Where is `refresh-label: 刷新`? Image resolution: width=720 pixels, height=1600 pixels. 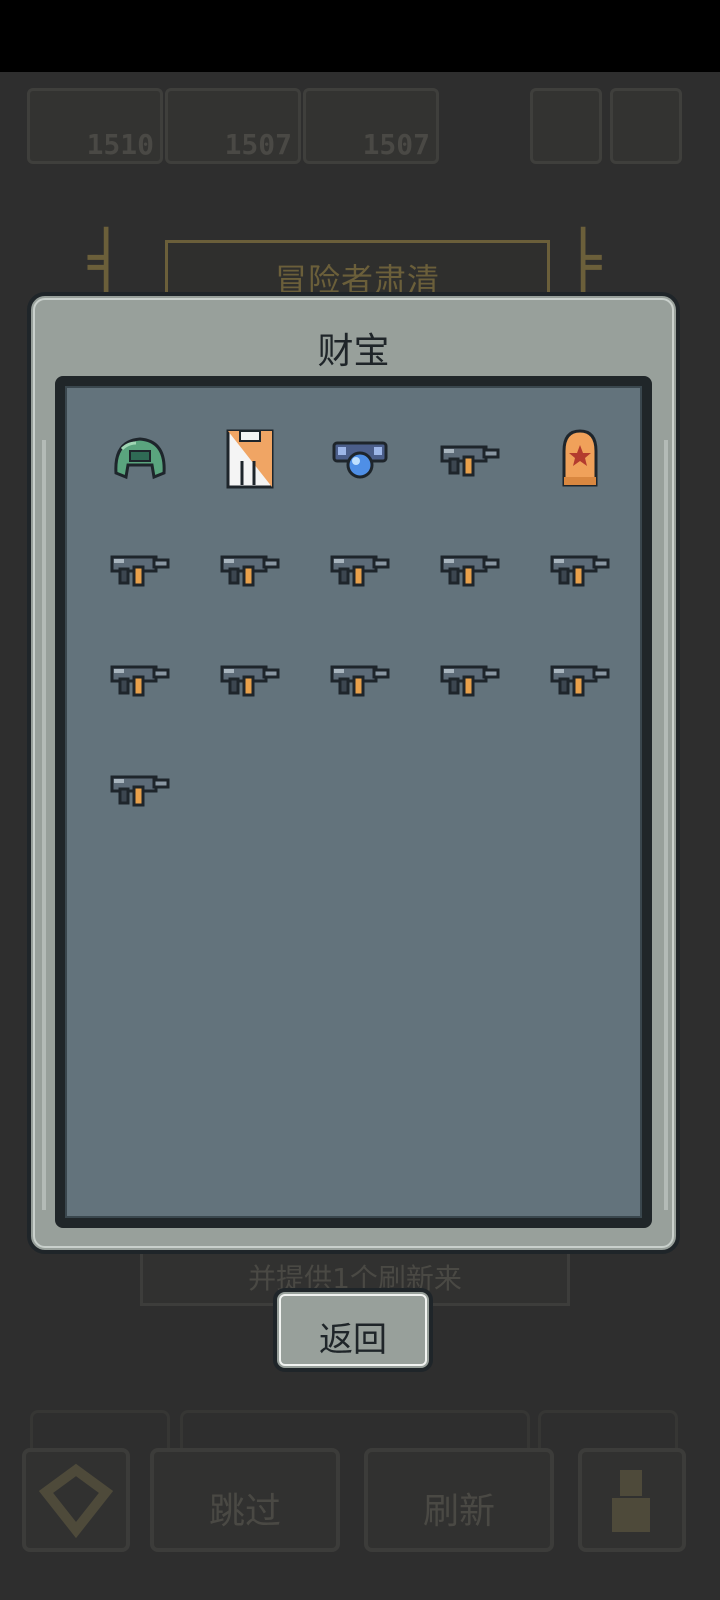 refresh-label: 刷新 is located at coordinates (458, 1511).